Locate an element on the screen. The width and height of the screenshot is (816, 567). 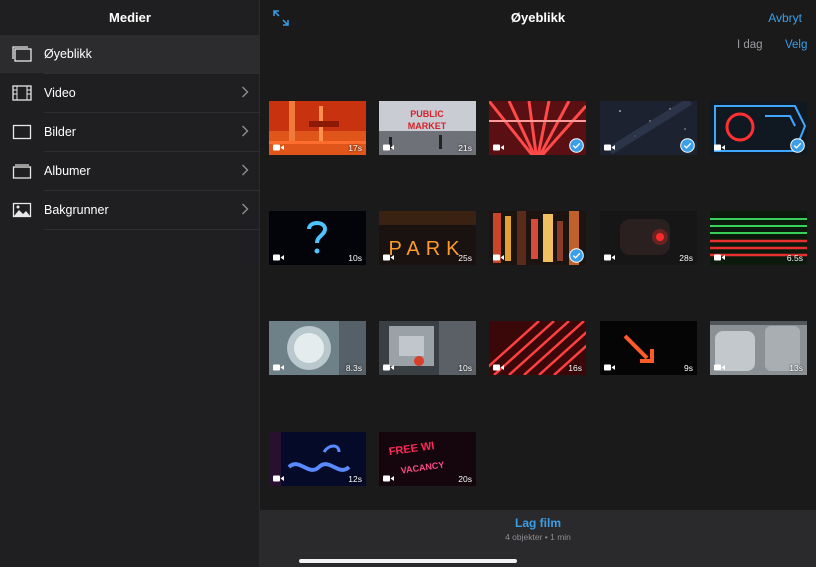
duration-label: 16s is located at coordinates (575, 368).